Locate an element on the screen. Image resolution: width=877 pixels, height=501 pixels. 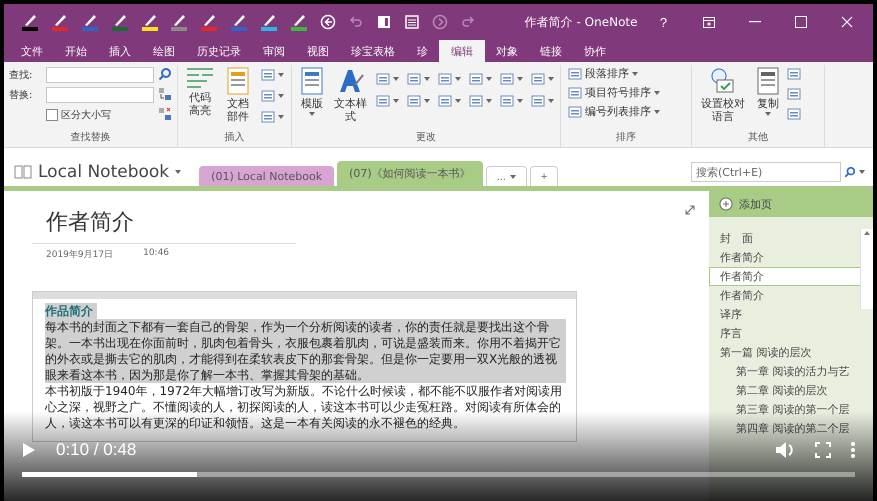
fullscreen-icon is located at coordinates (823, 450).